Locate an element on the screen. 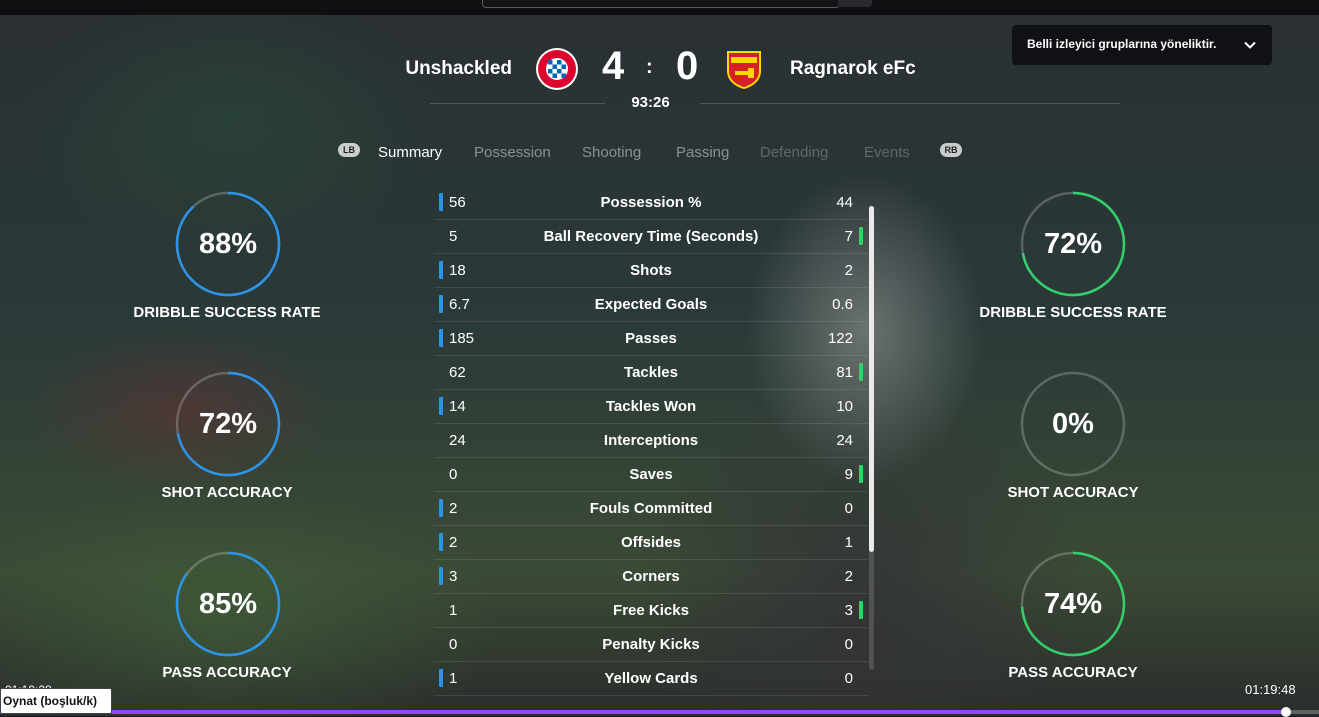 This screenshot has height=717, width=1319. stat-label: Expected Goals is located at coordinates (651, 304).